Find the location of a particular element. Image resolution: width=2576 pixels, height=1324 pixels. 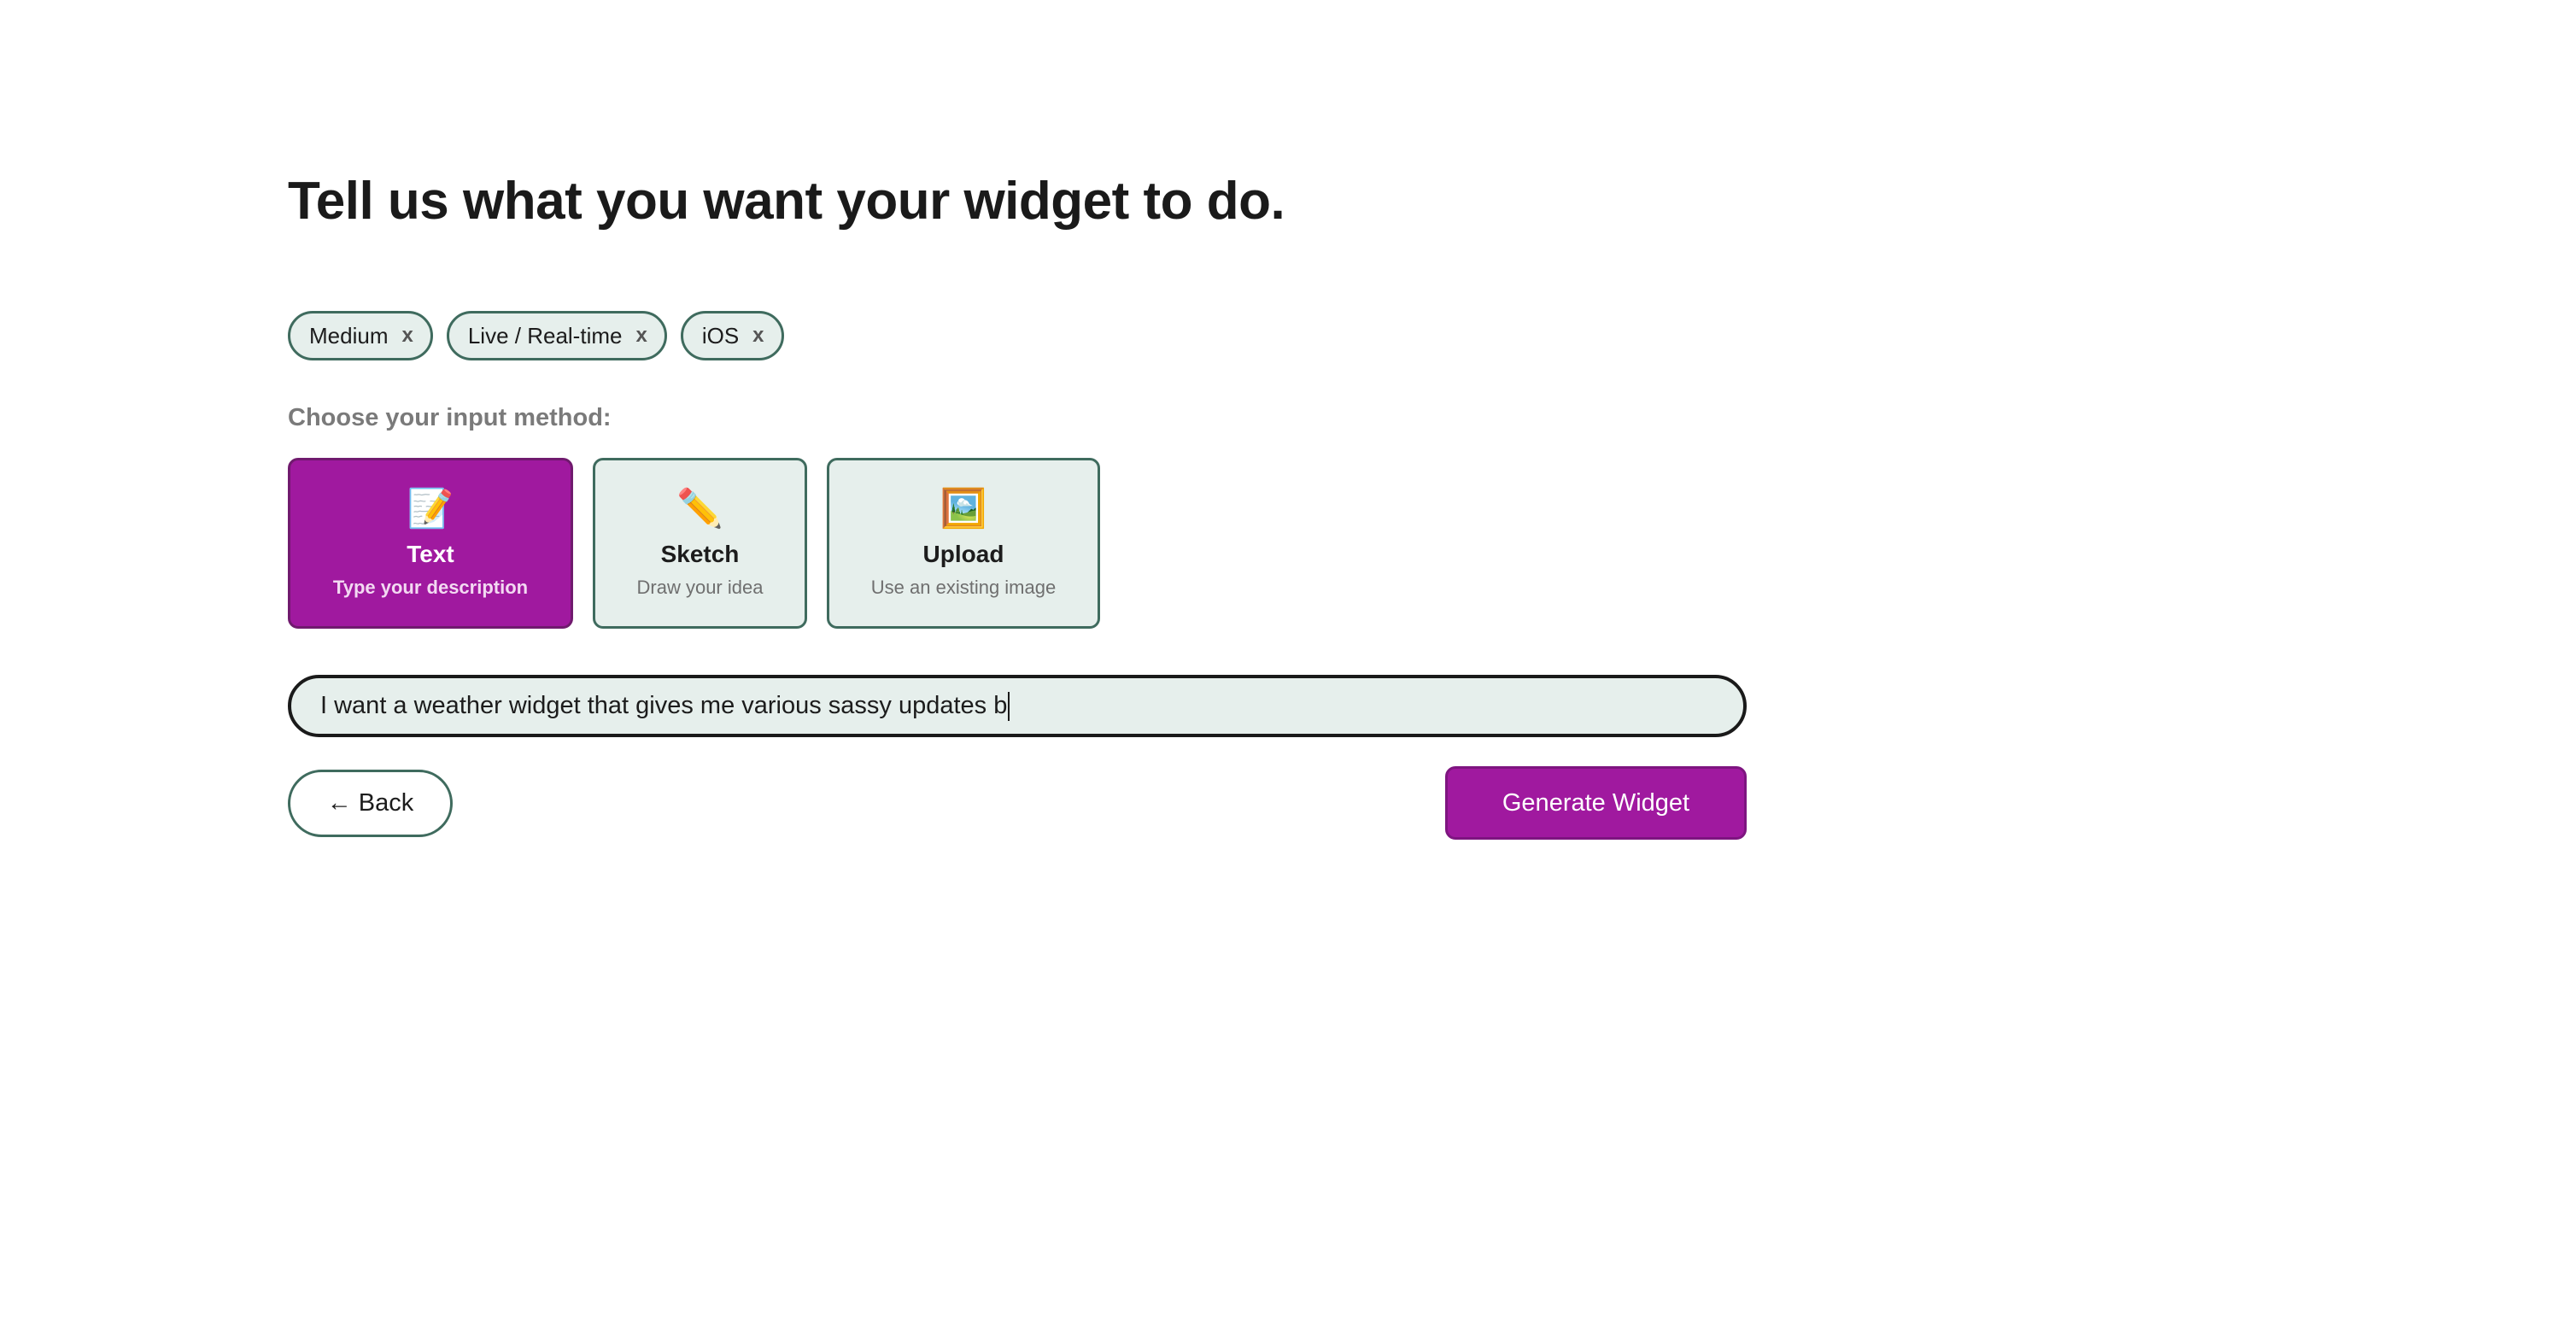

chip-label: Live / Real-time is located at coordinates (545, 335).